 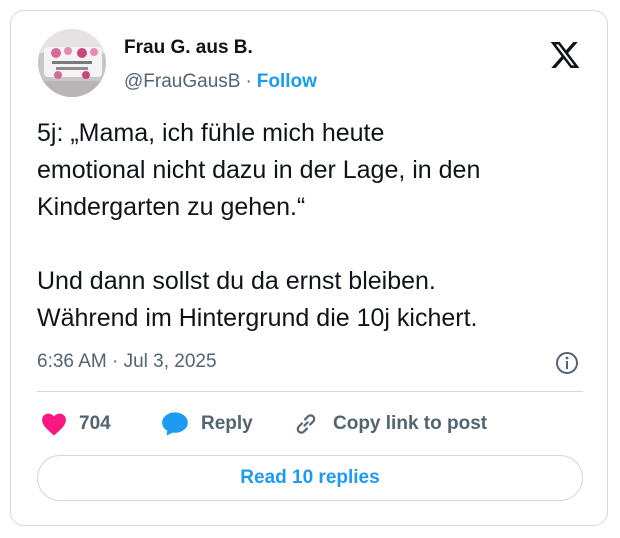 I want to click on heart-icon, so click(x=54, y=424).